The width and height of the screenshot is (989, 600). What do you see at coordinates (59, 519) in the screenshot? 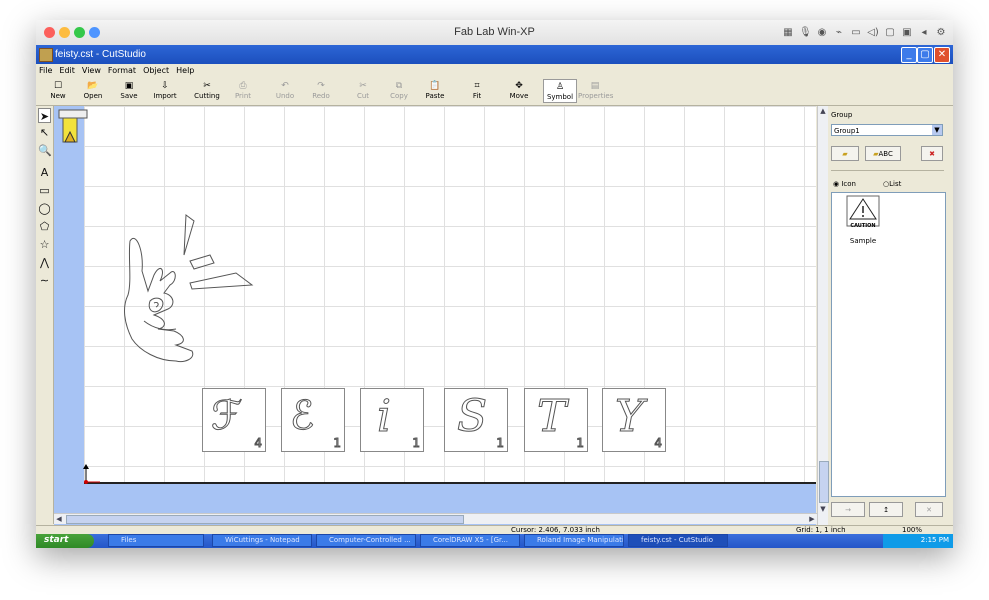
I see `scroll-left-icon: ◀` at bounding box center [59, 519].